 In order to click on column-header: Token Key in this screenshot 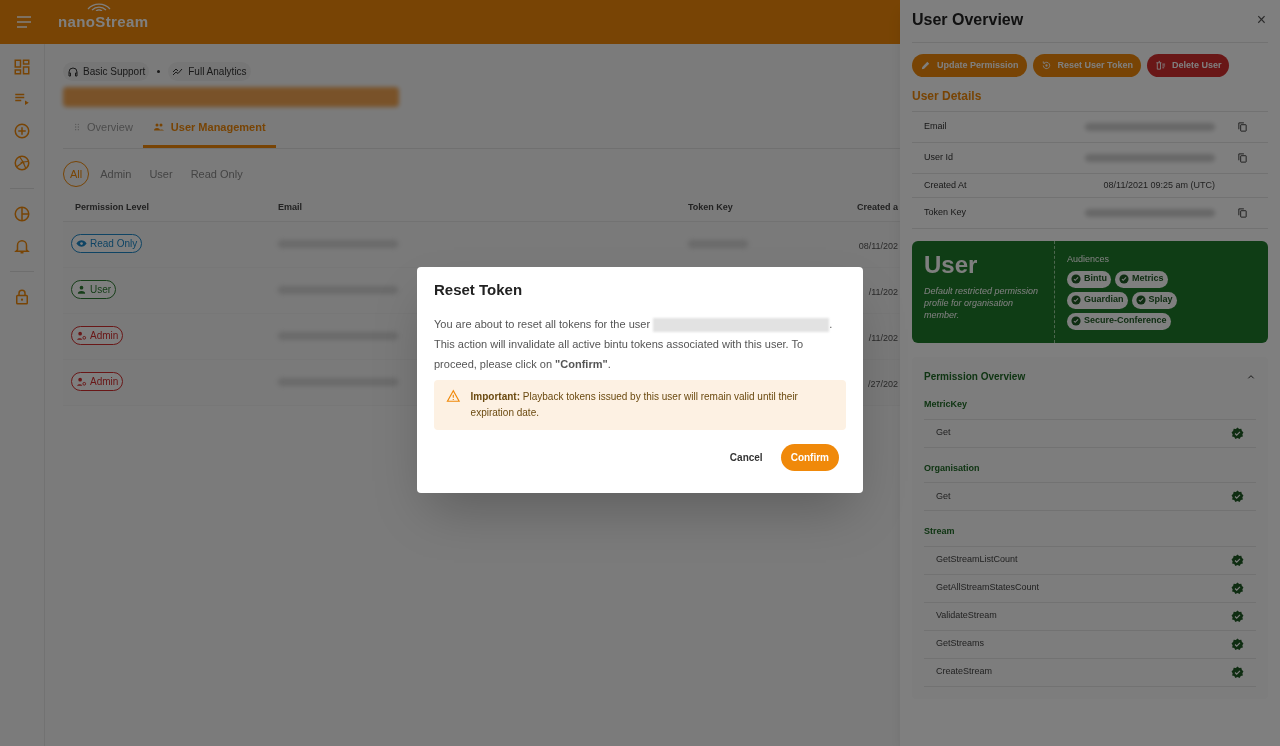, I will do `click(711, 207)`.